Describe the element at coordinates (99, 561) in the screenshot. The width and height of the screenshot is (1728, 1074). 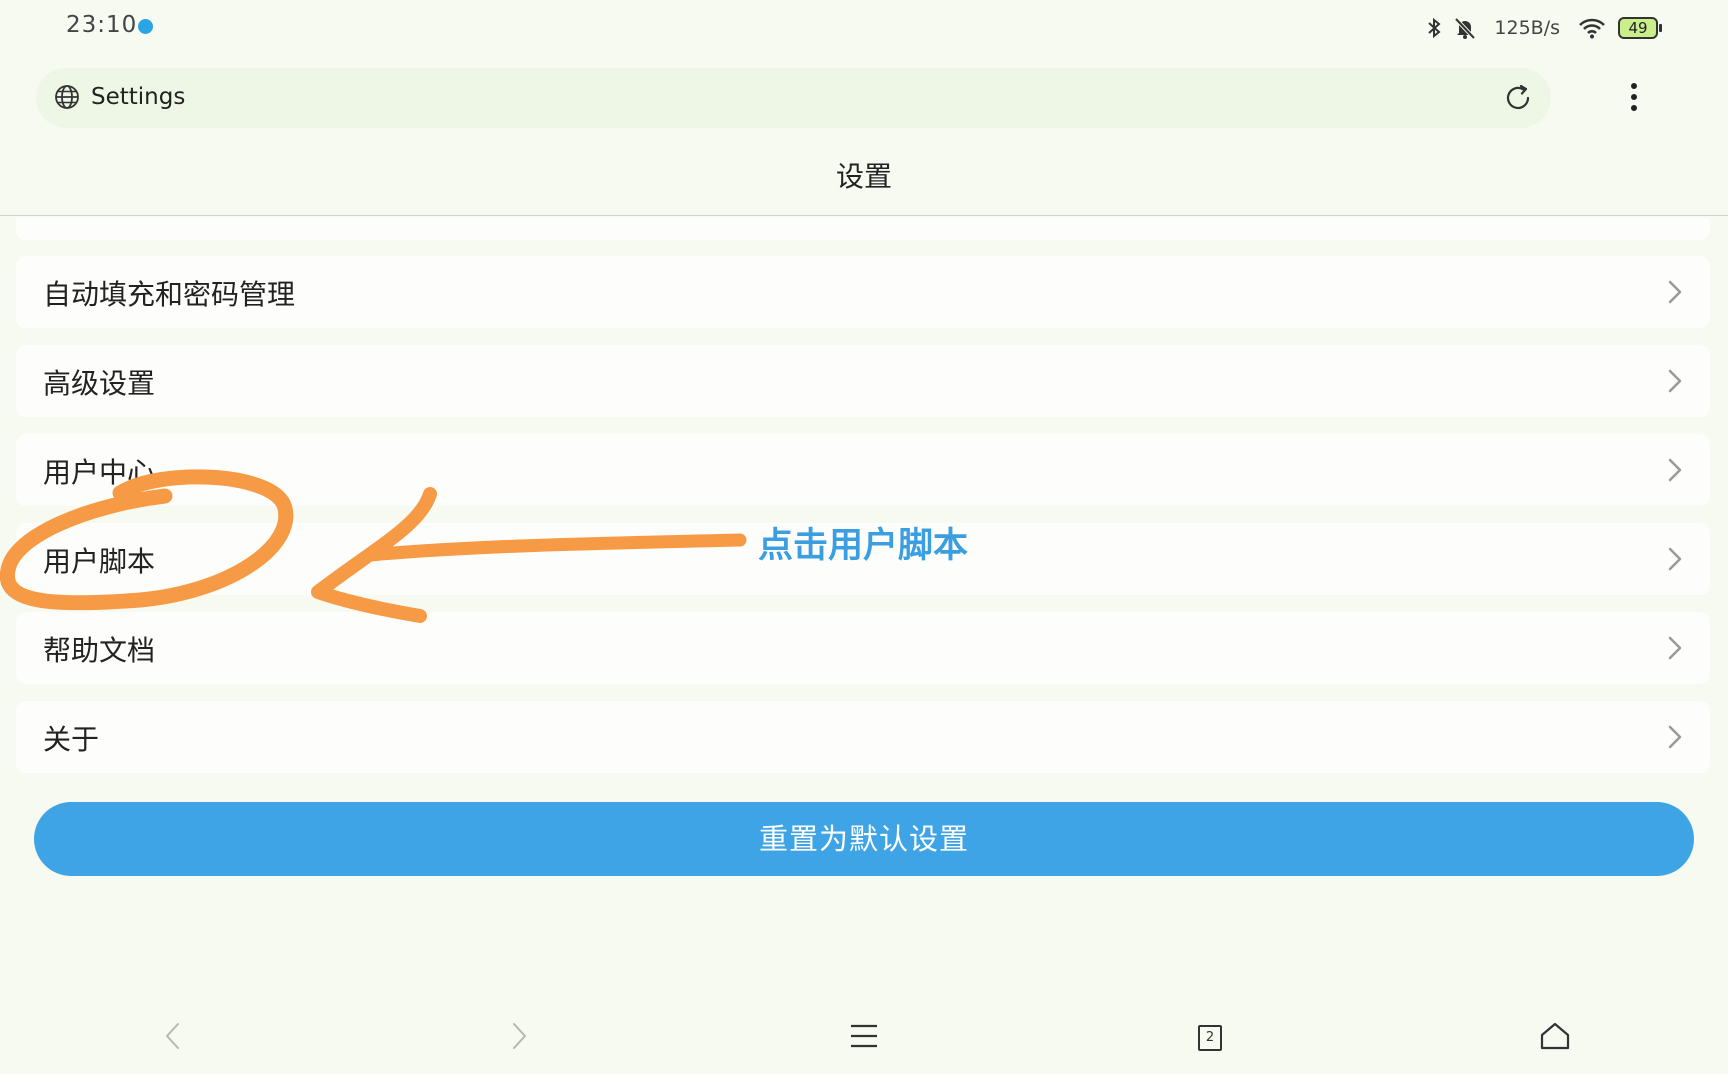
I see `settings-item-label: 用户脚本` at that location.